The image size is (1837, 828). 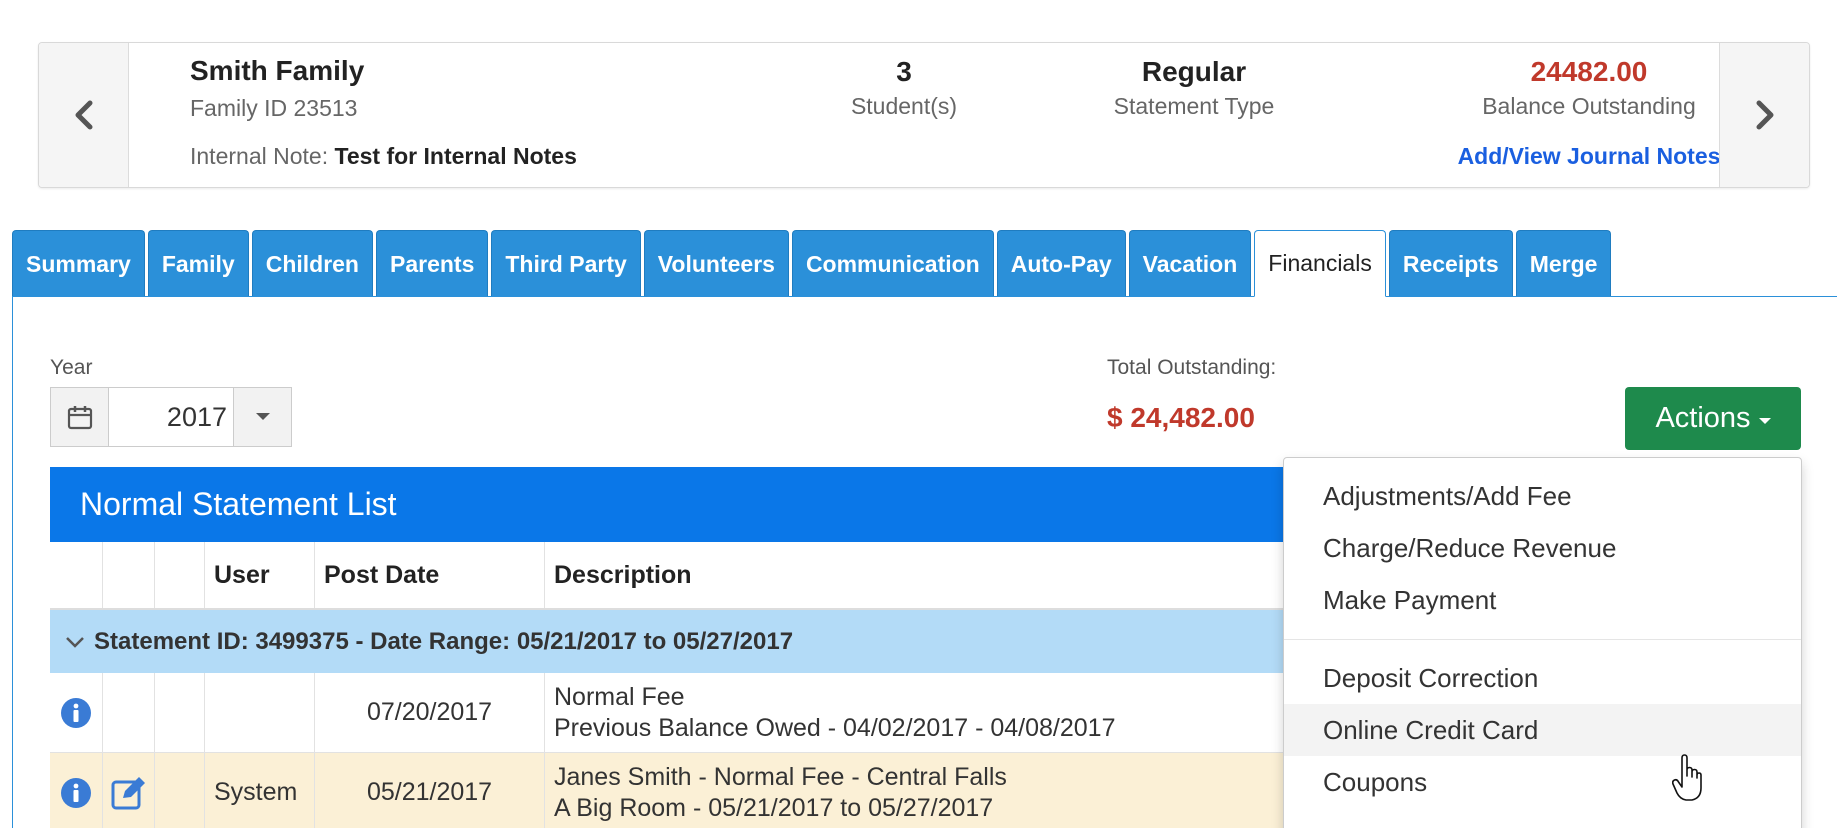 What do you see at coordinates (1192, 367) in the screenshot?
I see `total-outstanding-label: Total Outstanding:` at bounding box center [1192, 367].